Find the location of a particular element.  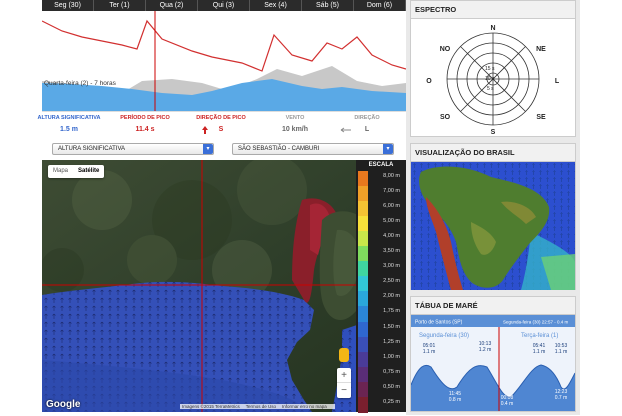

tide-high-height: 1.2 m is located at coordinates (485, 350).